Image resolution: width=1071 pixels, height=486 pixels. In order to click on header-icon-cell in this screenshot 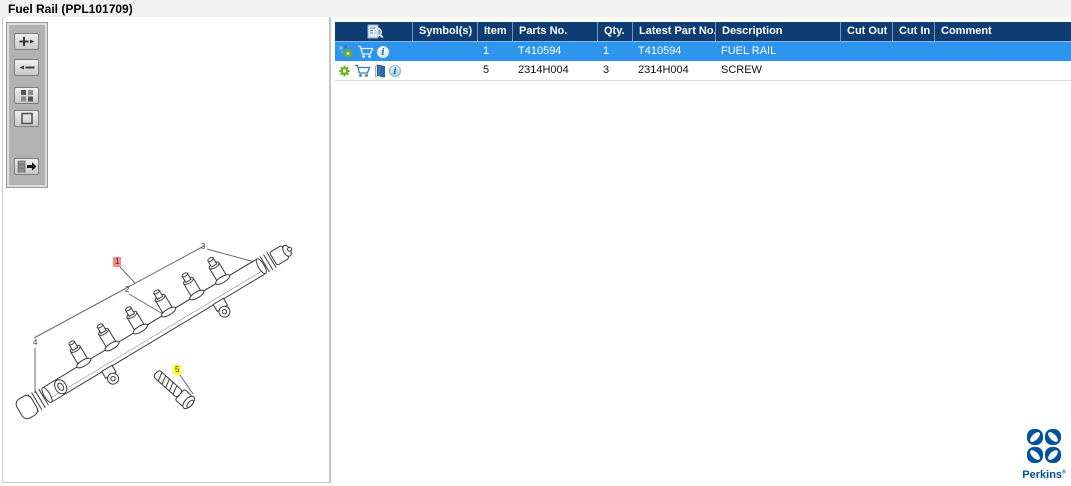, I will do `click(373, 31)`.